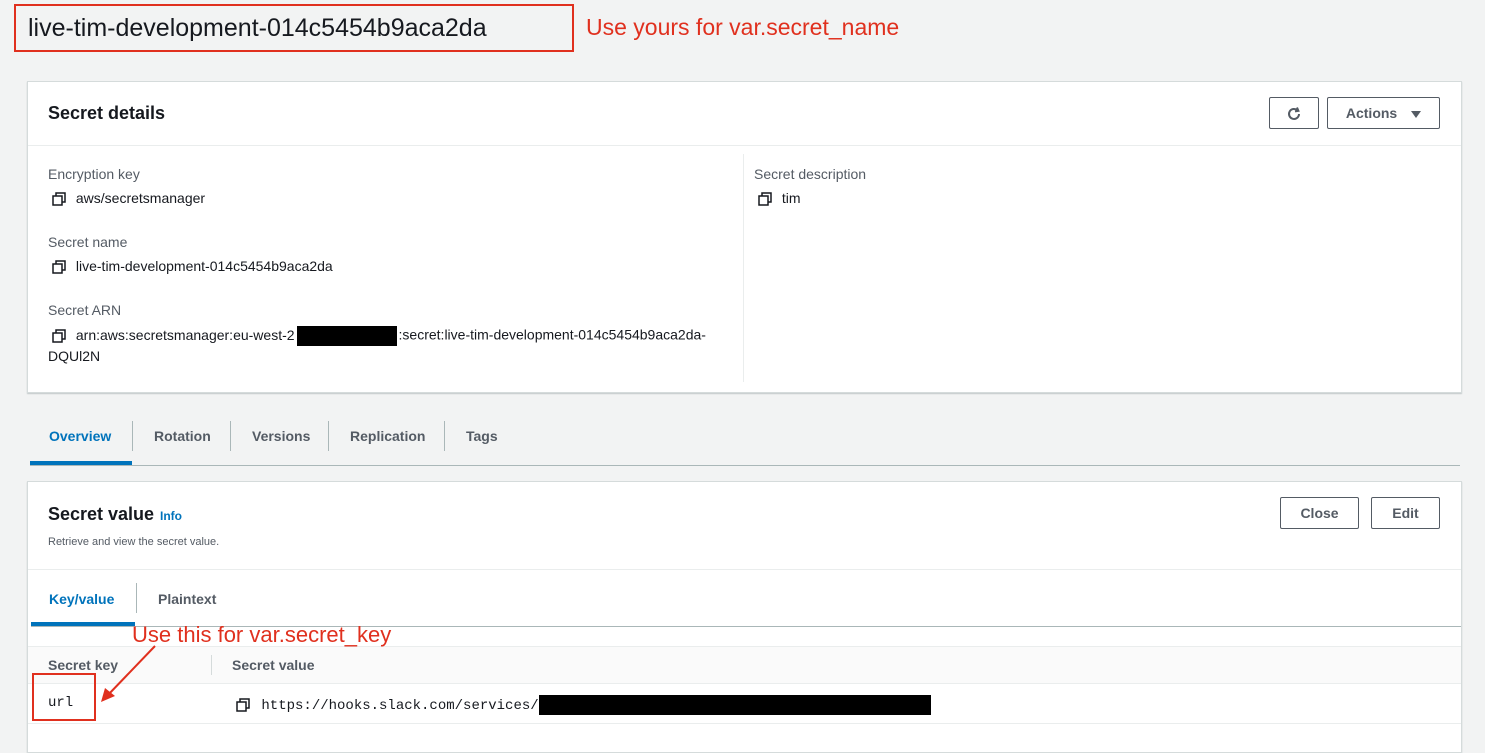 The width and height of the screenshot is (1485, 753). I want to click on secret-description-label: Secret description, so click(810, 174).